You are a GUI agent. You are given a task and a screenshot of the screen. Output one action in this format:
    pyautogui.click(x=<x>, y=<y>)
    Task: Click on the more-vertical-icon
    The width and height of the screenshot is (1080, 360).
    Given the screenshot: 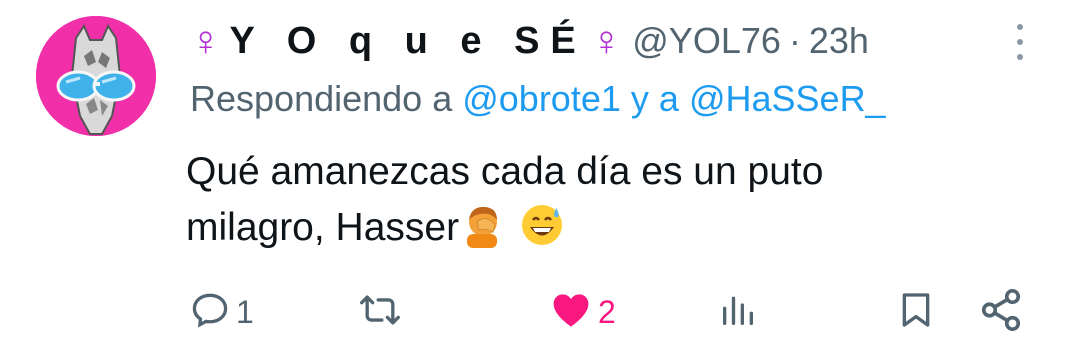 What is the action you would take?
    pyautogui.click(x=1020, y=42)
    